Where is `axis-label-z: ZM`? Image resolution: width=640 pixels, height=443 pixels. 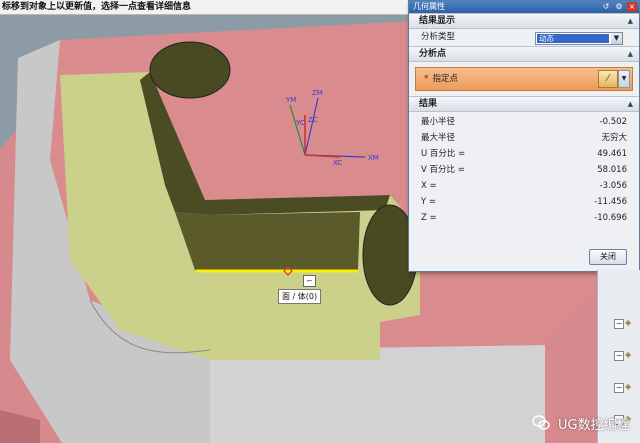
axis-label-z: ZM is located at coordinates (317, 93).